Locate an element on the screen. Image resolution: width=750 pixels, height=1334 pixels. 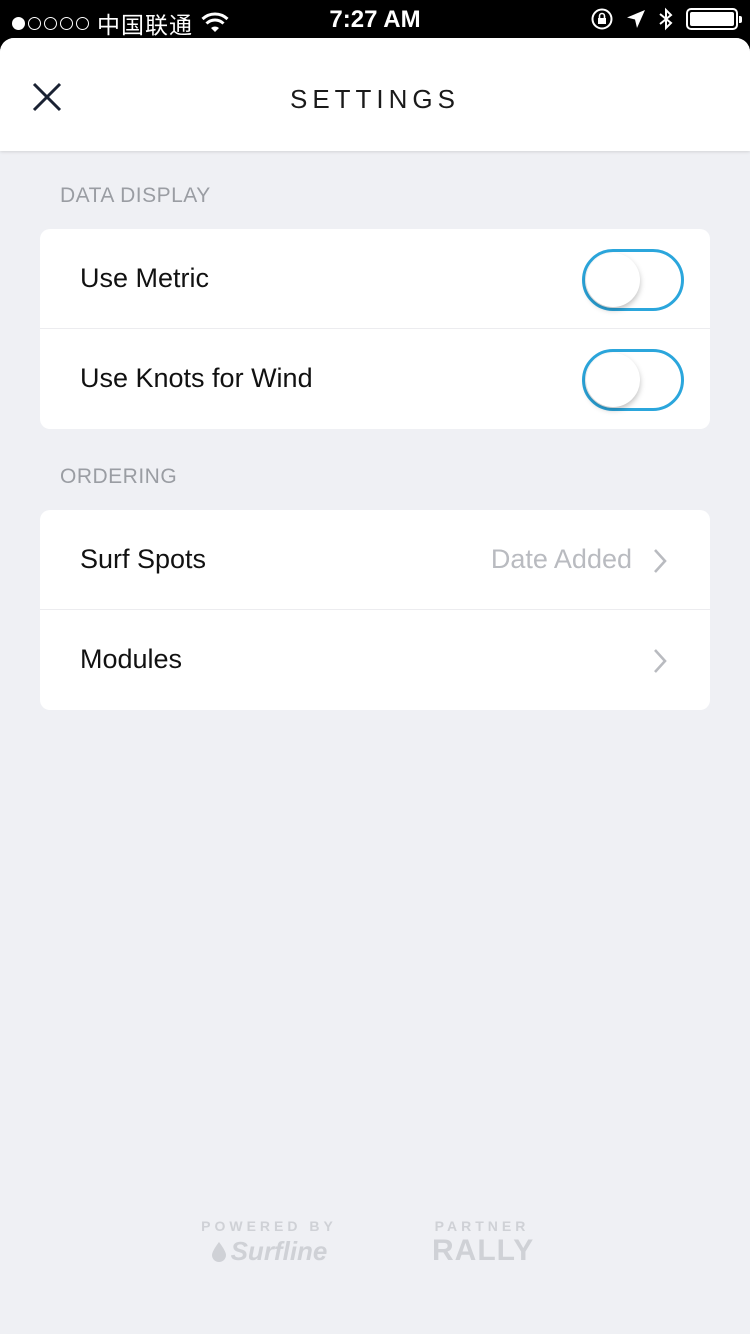
setting-value: Date Added is located at coordinates (561, 559).